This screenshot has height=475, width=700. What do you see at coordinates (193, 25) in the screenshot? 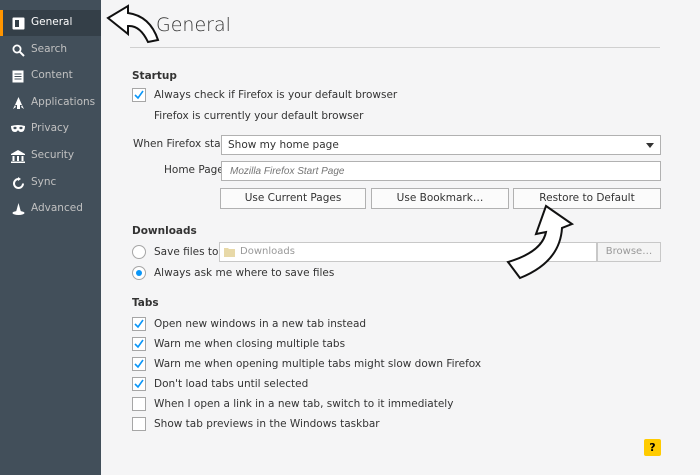
I see `page-title: General` at bounding box center [193, 25].